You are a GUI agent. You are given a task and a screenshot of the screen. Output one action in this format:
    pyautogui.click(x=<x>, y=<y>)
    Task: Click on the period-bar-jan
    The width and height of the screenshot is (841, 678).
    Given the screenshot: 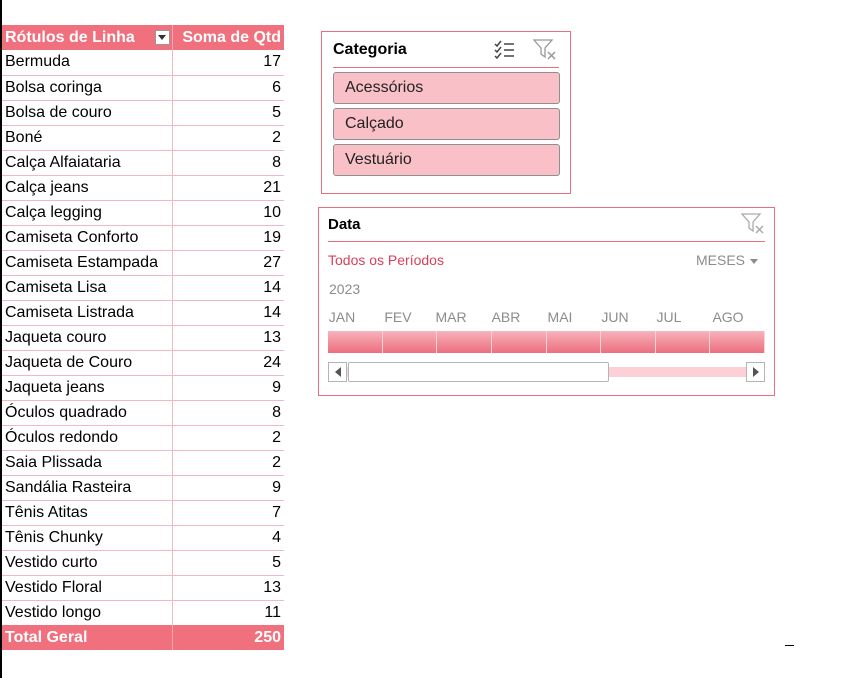 What is the action you would take?
    pyautogui.click(x=355, y=342)
    